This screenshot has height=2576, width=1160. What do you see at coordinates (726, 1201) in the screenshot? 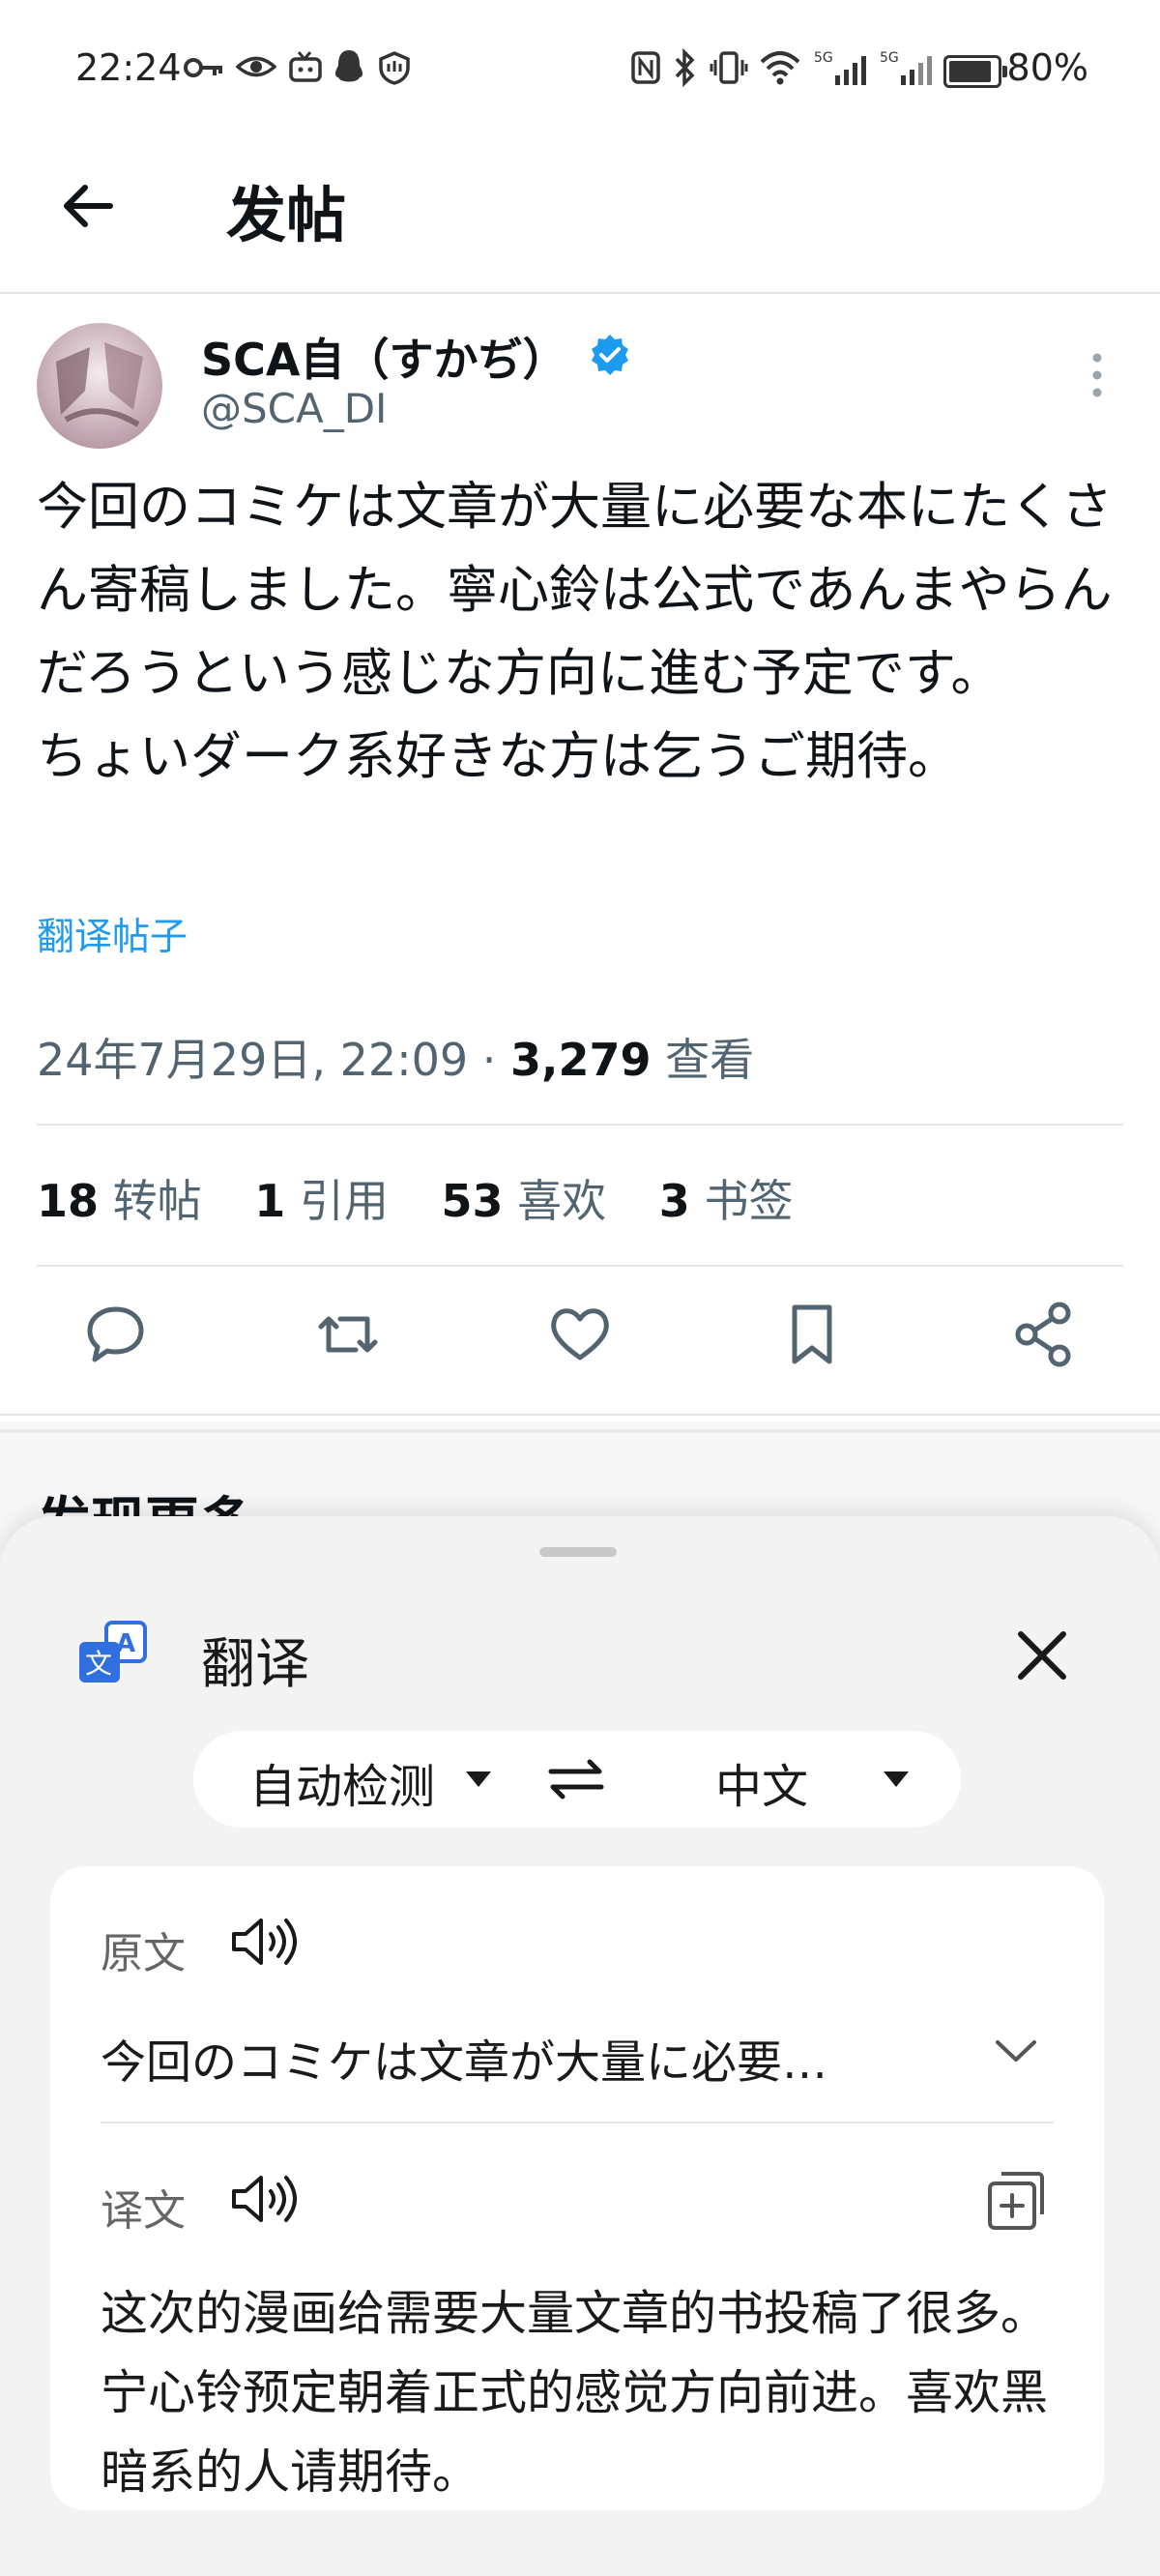
I see `stat-bookmarks: 3 书签` at bounding box center [726, 1201].